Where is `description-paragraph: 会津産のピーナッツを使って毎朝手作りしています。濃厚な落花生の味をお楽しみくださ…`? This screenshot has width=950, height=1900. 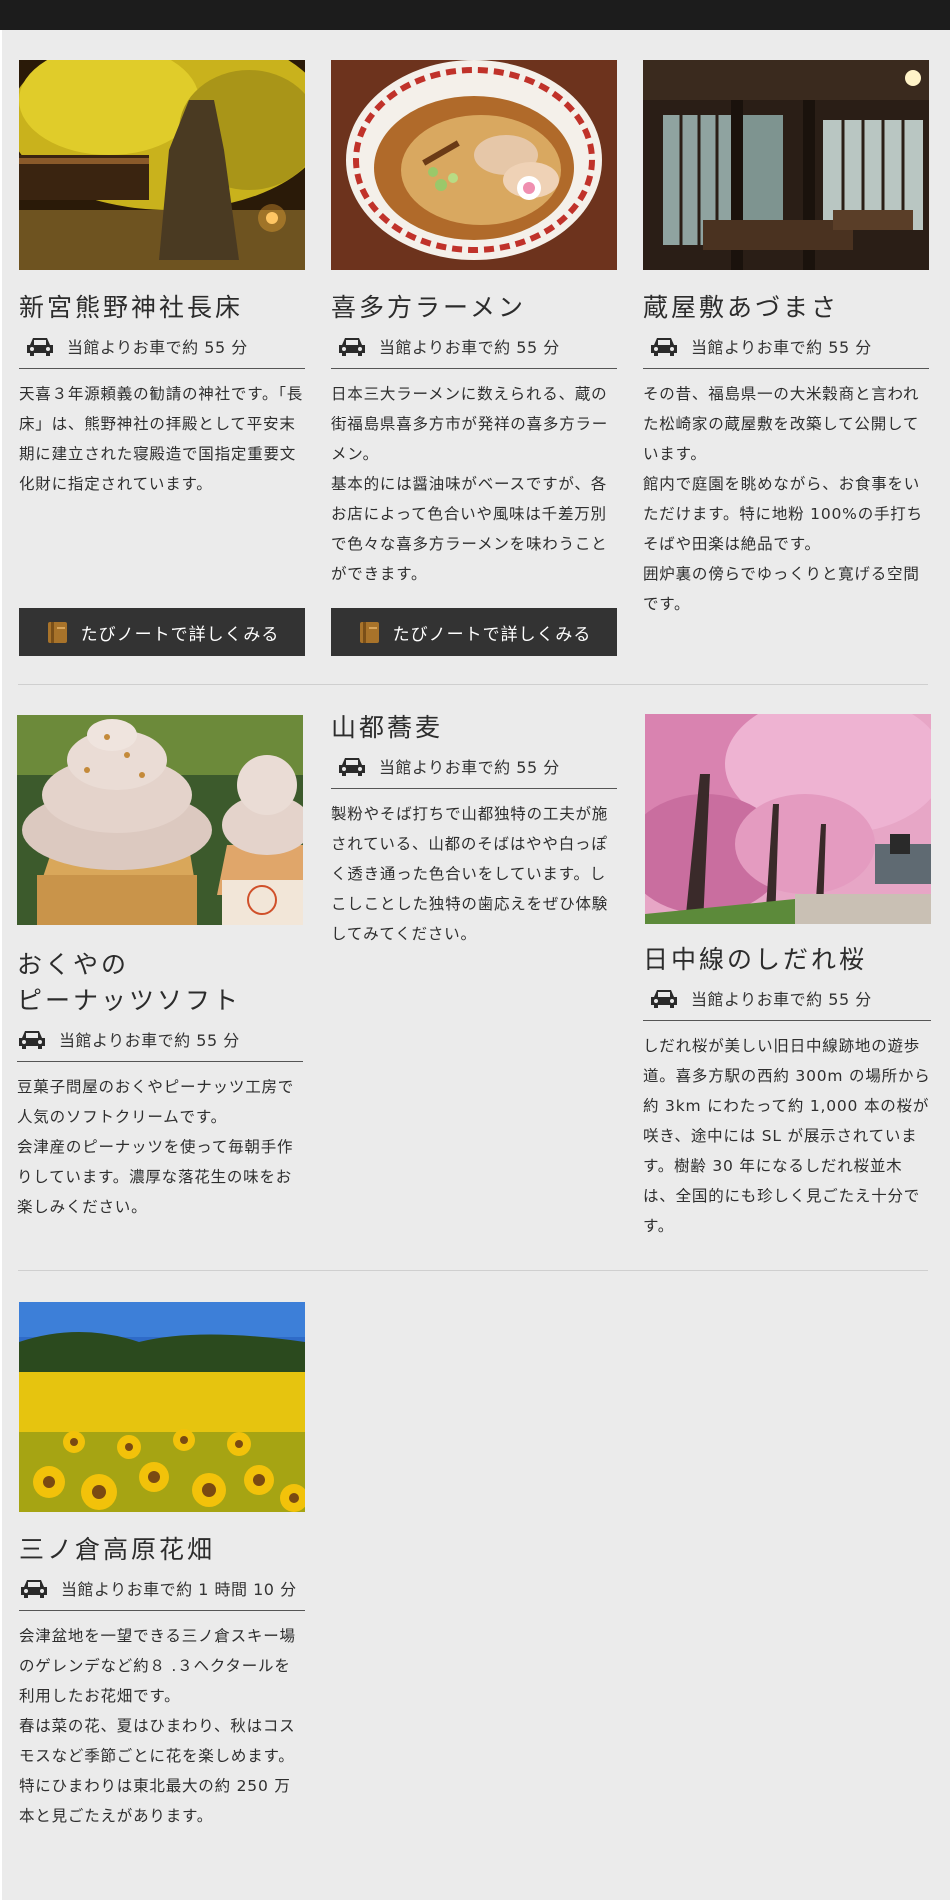 description-paragraph: 会津産のピーナッツを使って毎朝手作りしています。濃厚な落花生の味をお楽しみくださ… is located at coordinates (155, 1177).